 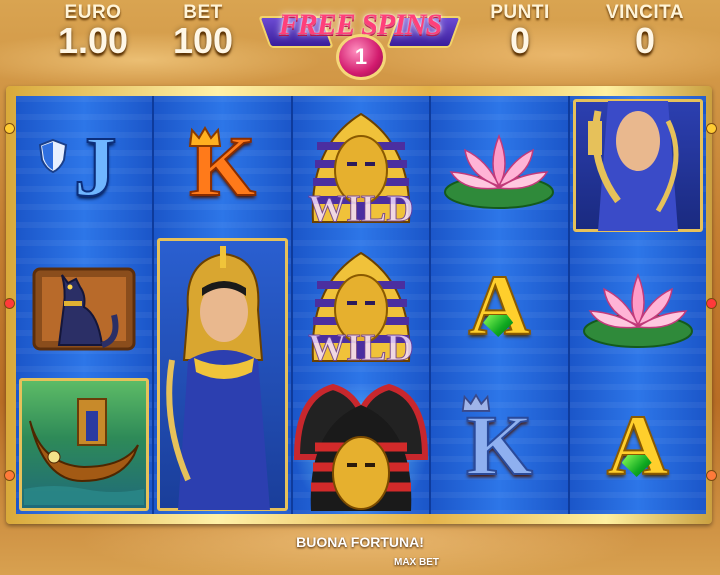 I want to click on free-spins-banner: FREE SPINS 1, so click(x=360, y=41).